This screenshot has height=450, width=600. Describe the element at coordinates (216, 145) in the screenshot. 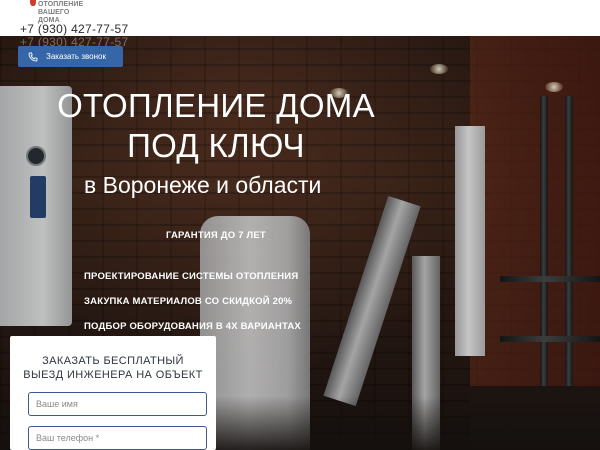

I see `title-line: ПОД КЛЮЧ` at that location.